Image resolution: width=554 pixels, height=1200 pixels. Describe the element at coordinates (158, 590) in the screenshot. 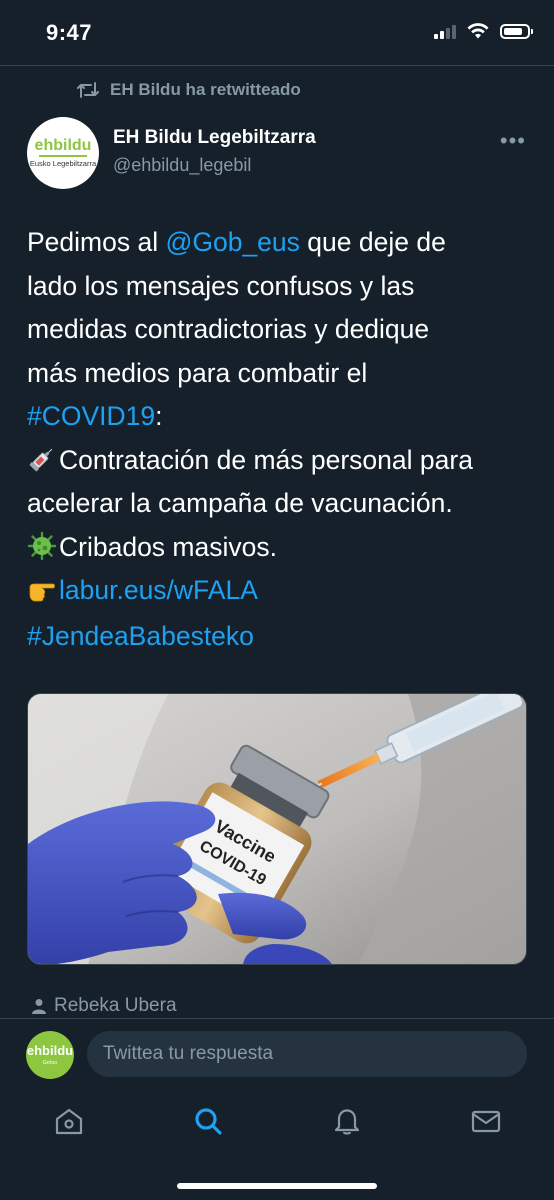

I see `url-link: labur.eus/wFALA` at that location.